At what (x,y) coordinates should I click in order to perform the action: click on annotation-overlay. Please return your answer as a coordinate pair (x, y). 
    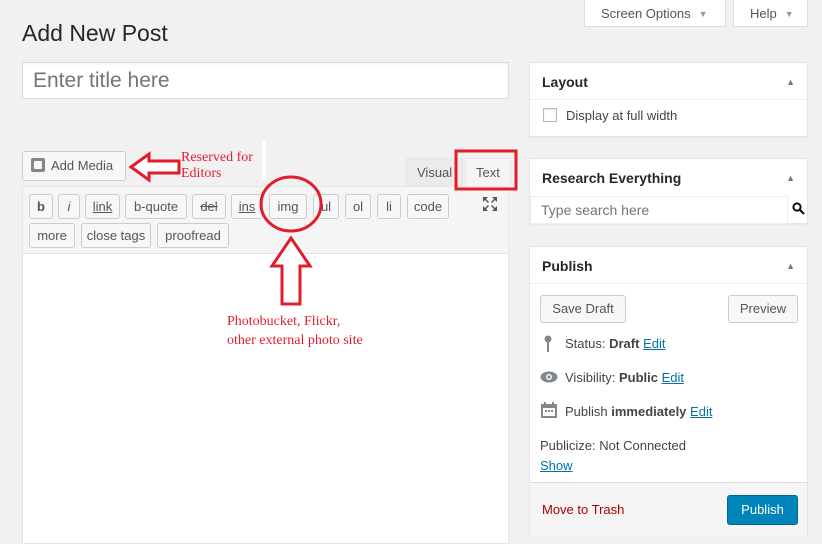
    Looking at the image, I should click on (323, 223).